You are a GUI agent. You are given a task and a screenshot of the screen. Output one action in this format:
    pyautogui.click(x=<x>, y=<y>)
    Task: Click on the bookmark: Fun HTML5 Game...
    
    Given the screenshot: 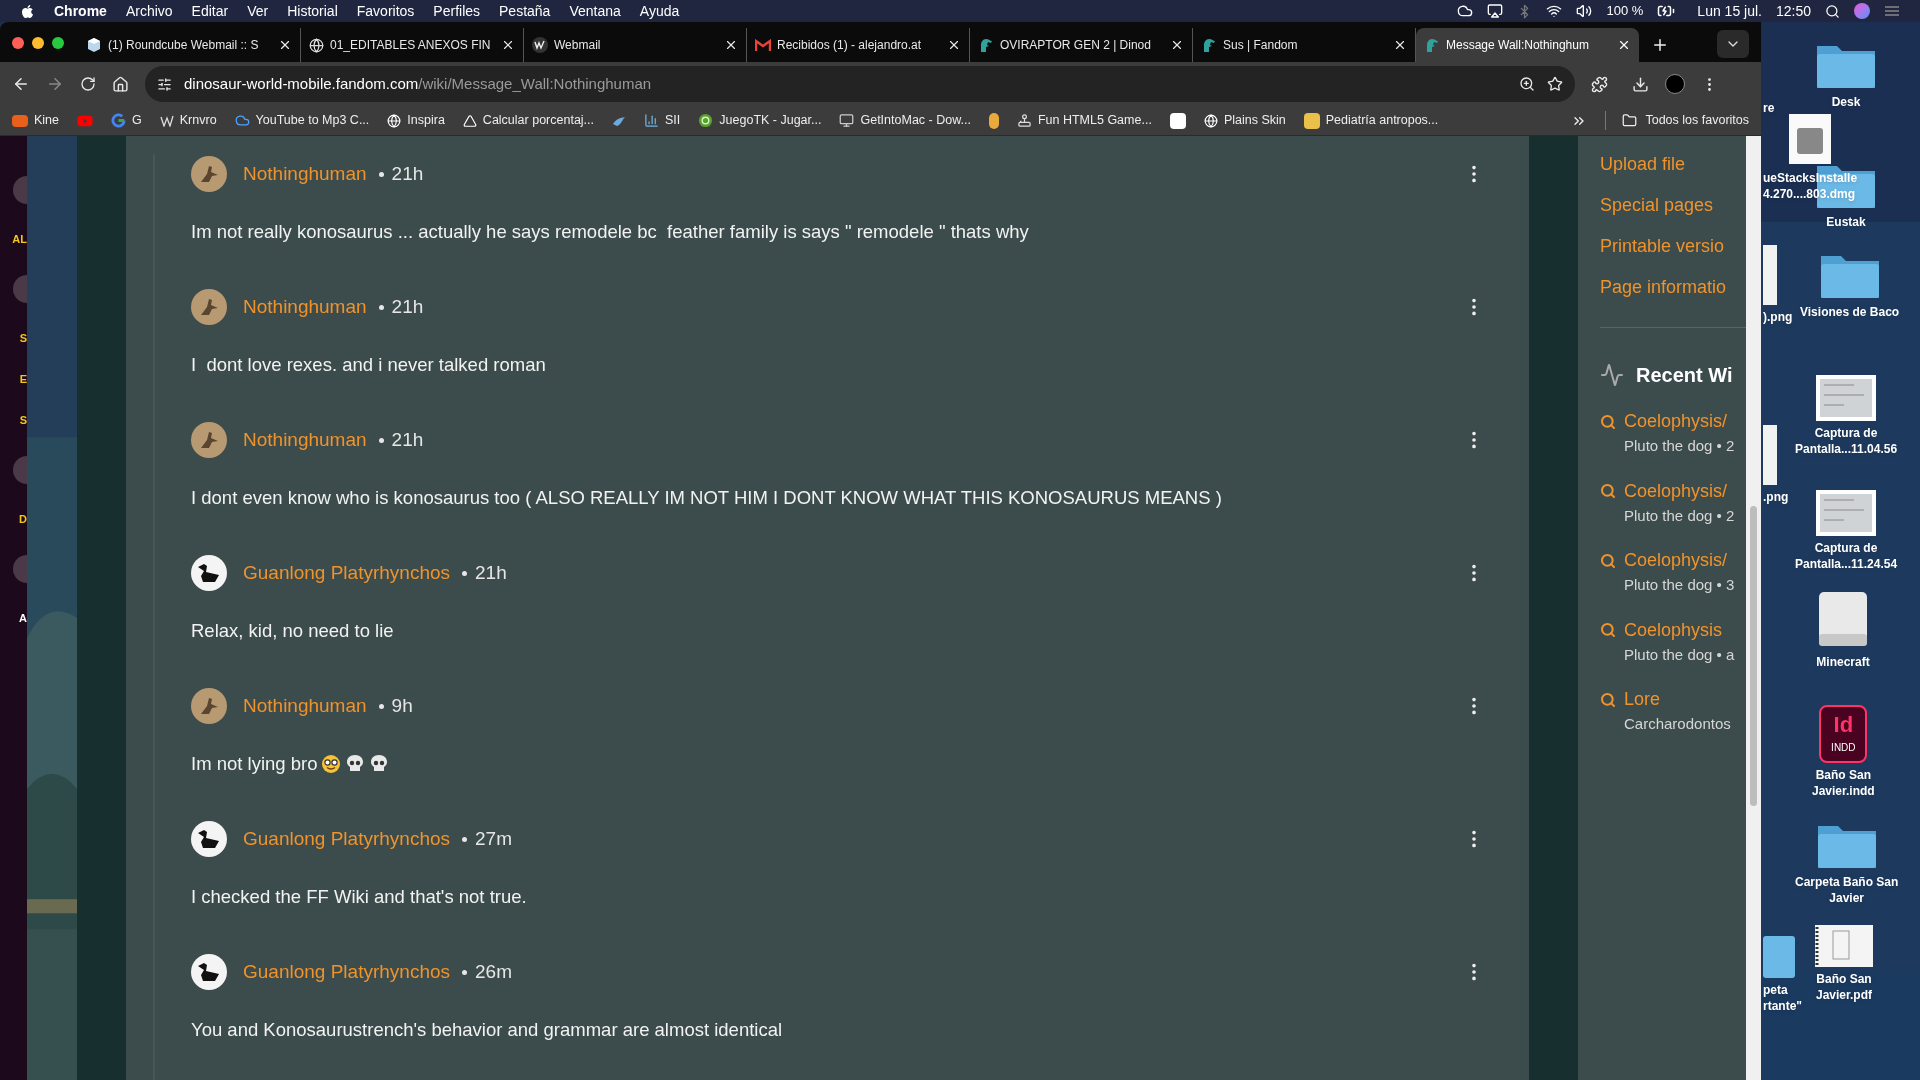 What is the action you would take?
    pyautogui.click(x=1084, y=120)
    